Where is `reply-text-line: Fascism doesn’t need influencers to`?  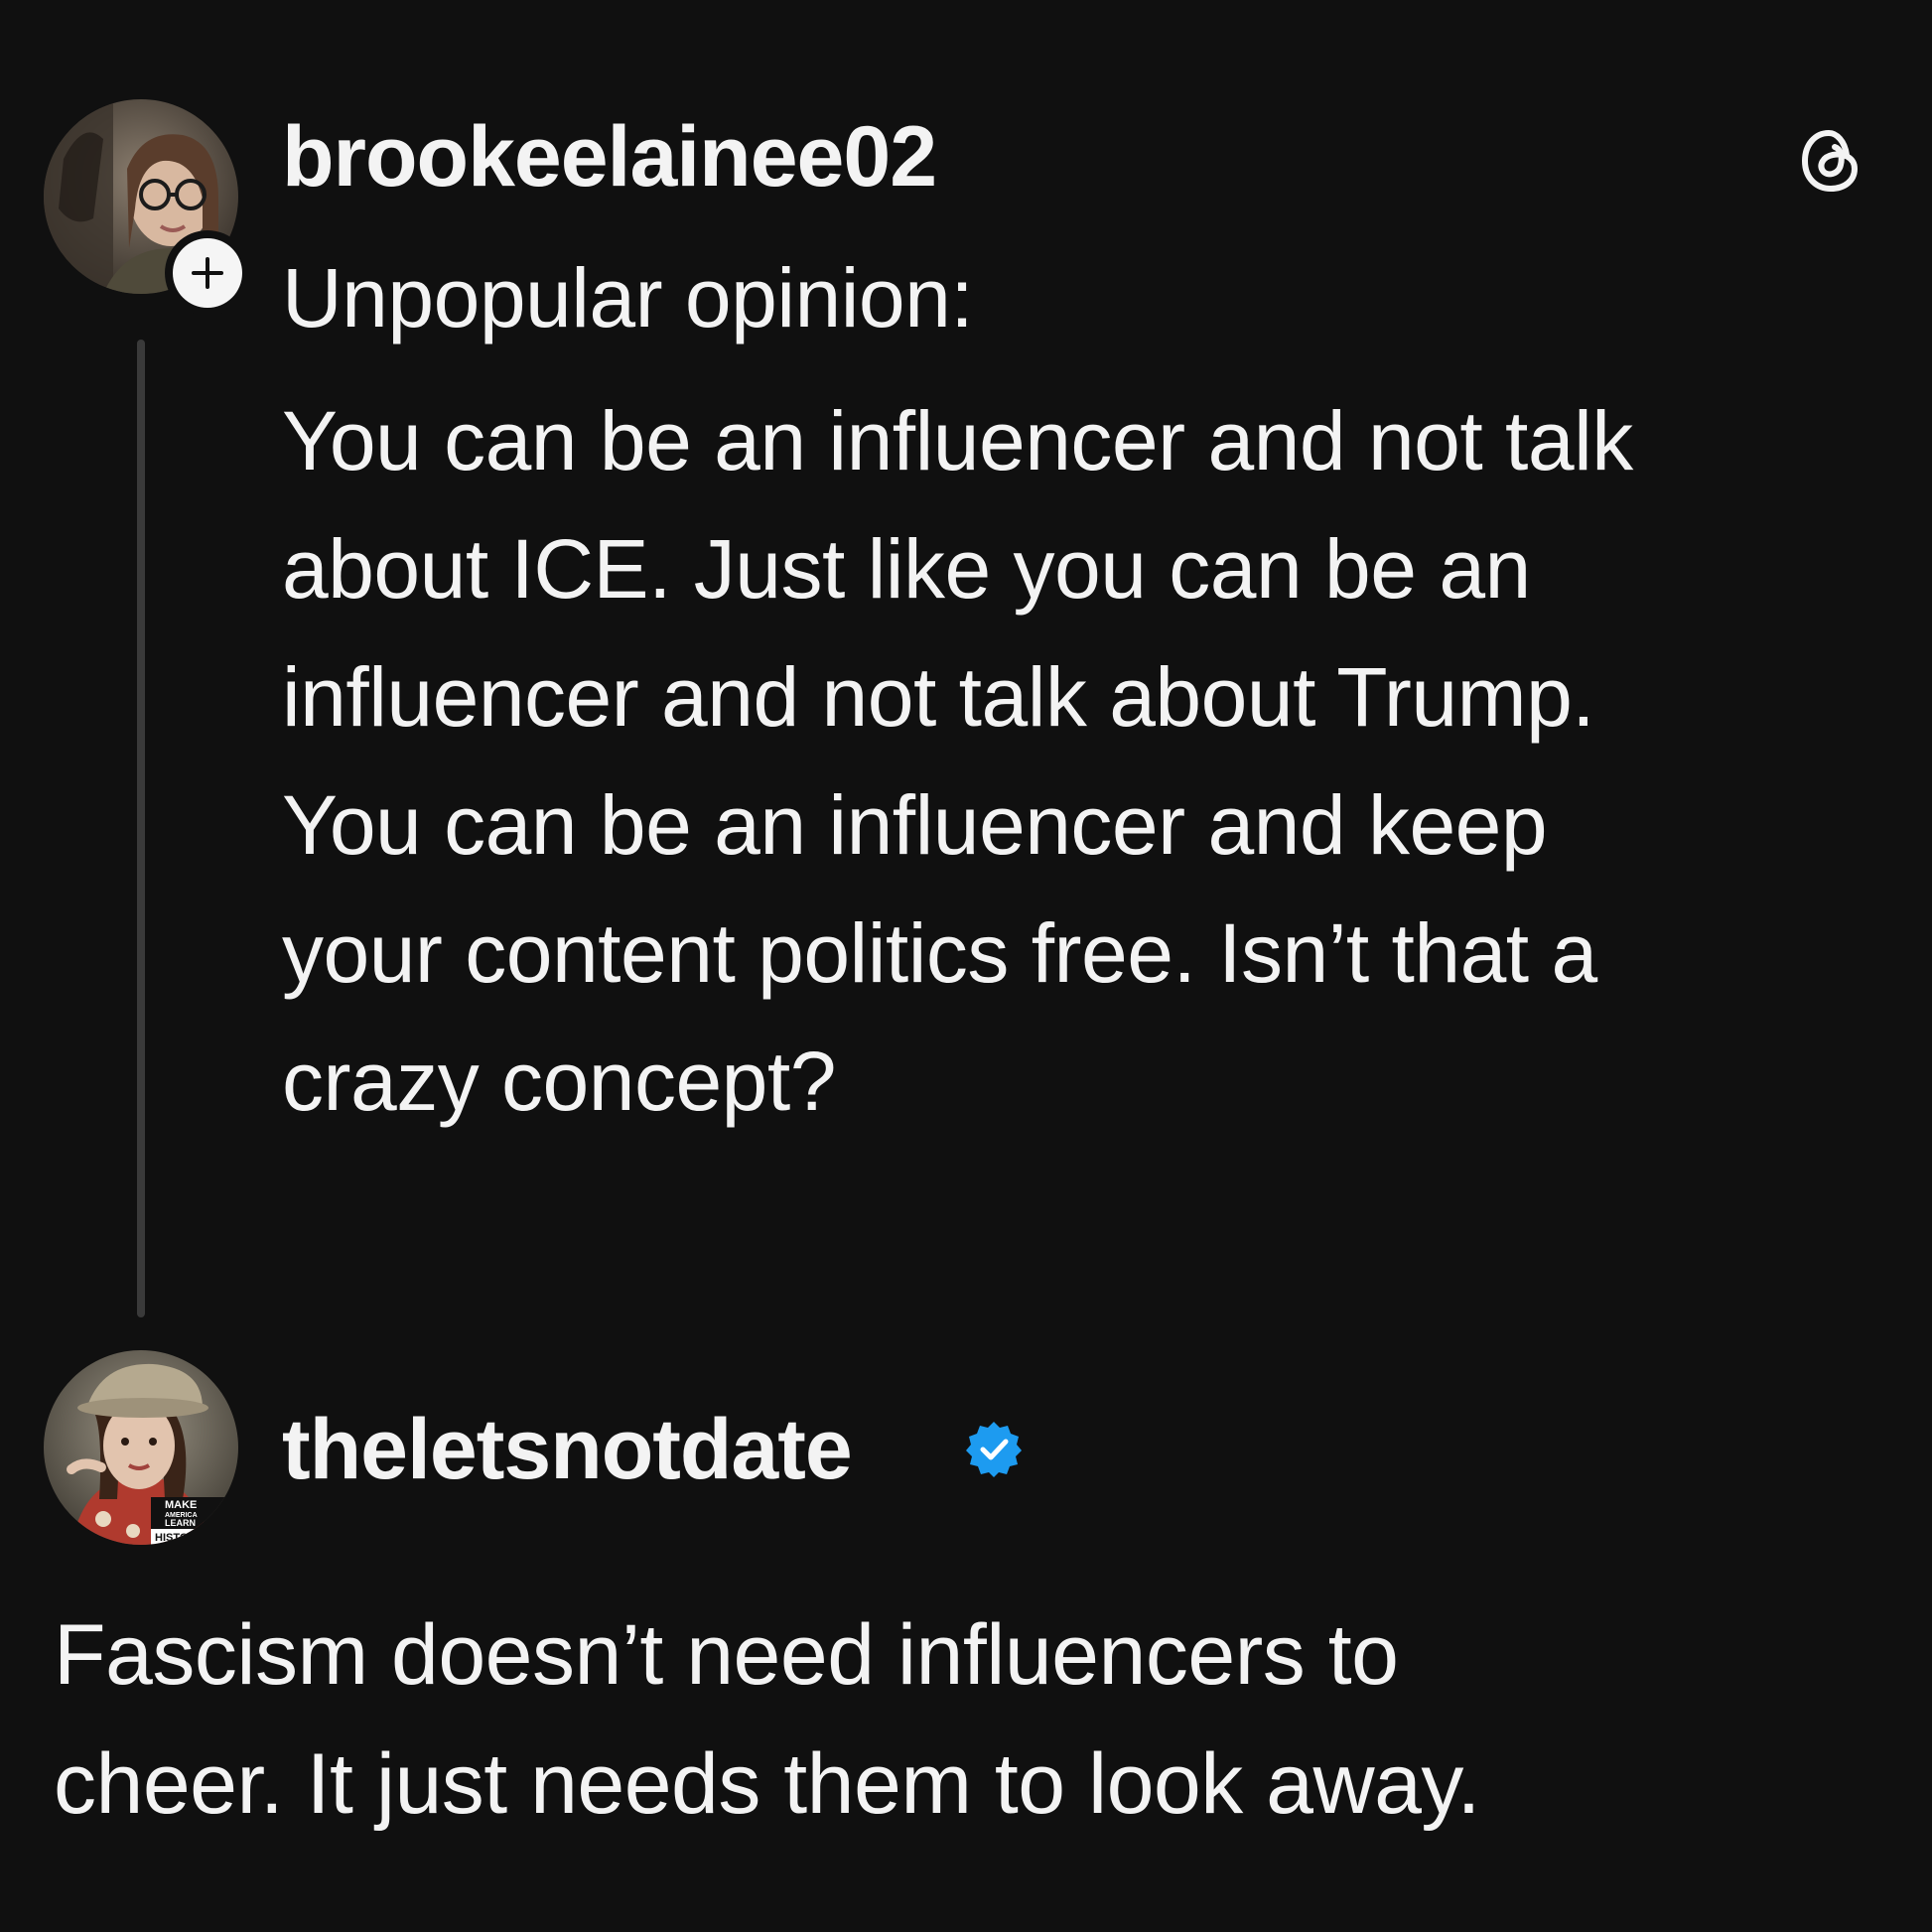 reply-text-line: Fascism doesn’t need influencers to is located at coordinates (727, 1655).